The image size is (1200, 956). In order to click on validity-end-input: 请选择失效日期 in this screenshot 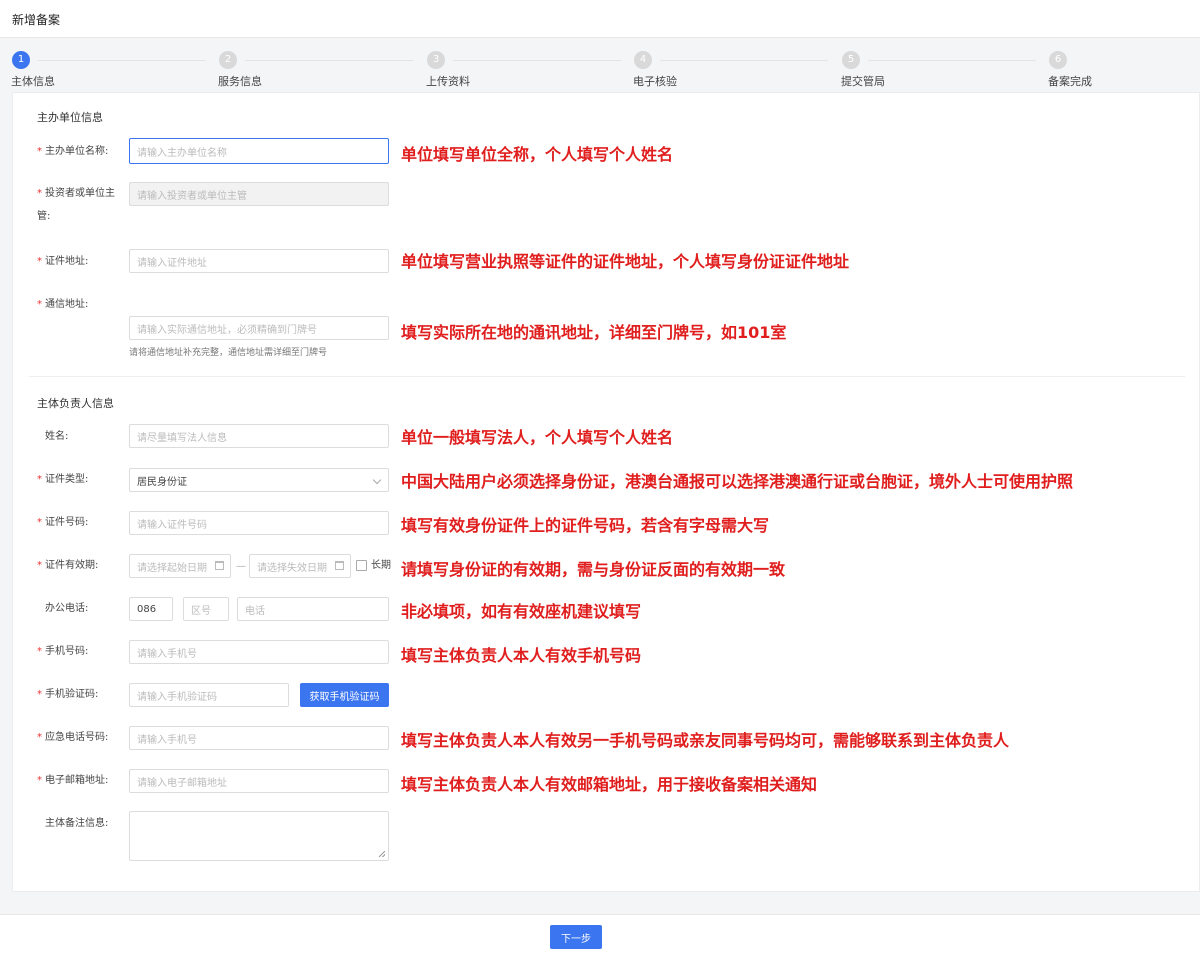, I will do `click(300, 566)`.